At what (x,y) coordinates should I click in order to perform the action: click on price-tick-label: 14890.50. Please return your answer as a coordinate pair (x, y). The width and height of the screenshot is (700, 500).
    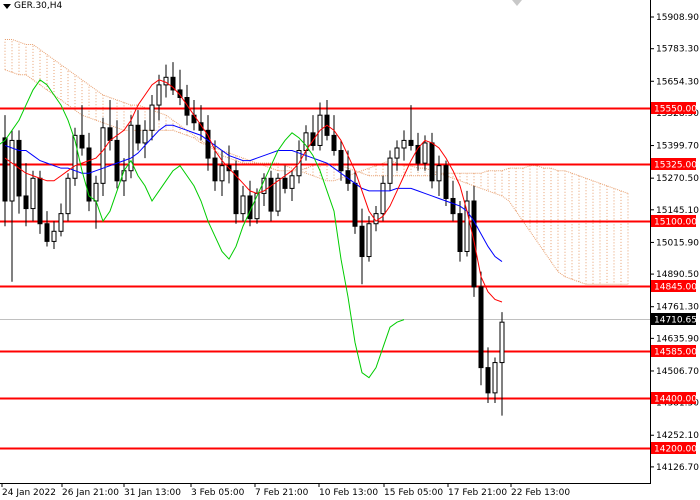
    Looking at the image, I should click on (677, 275).